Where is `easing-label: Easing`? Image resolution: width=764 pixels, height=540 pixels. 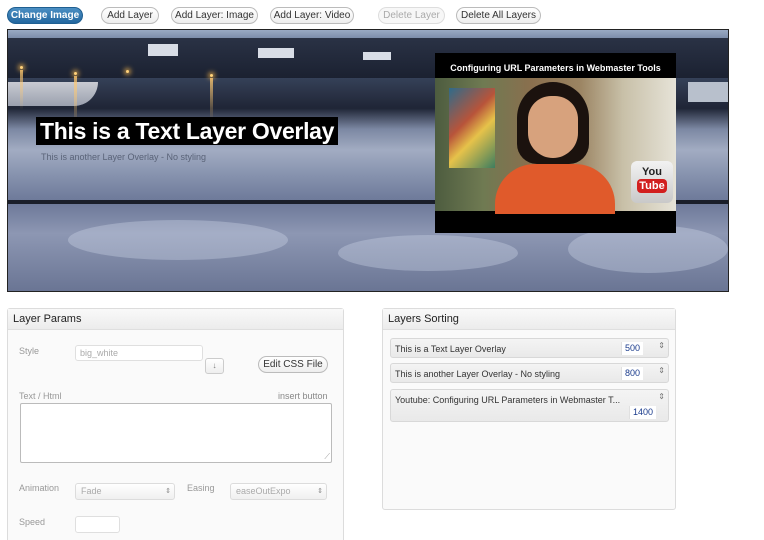 easing-label: Easing is located at coordinates (201, 488).